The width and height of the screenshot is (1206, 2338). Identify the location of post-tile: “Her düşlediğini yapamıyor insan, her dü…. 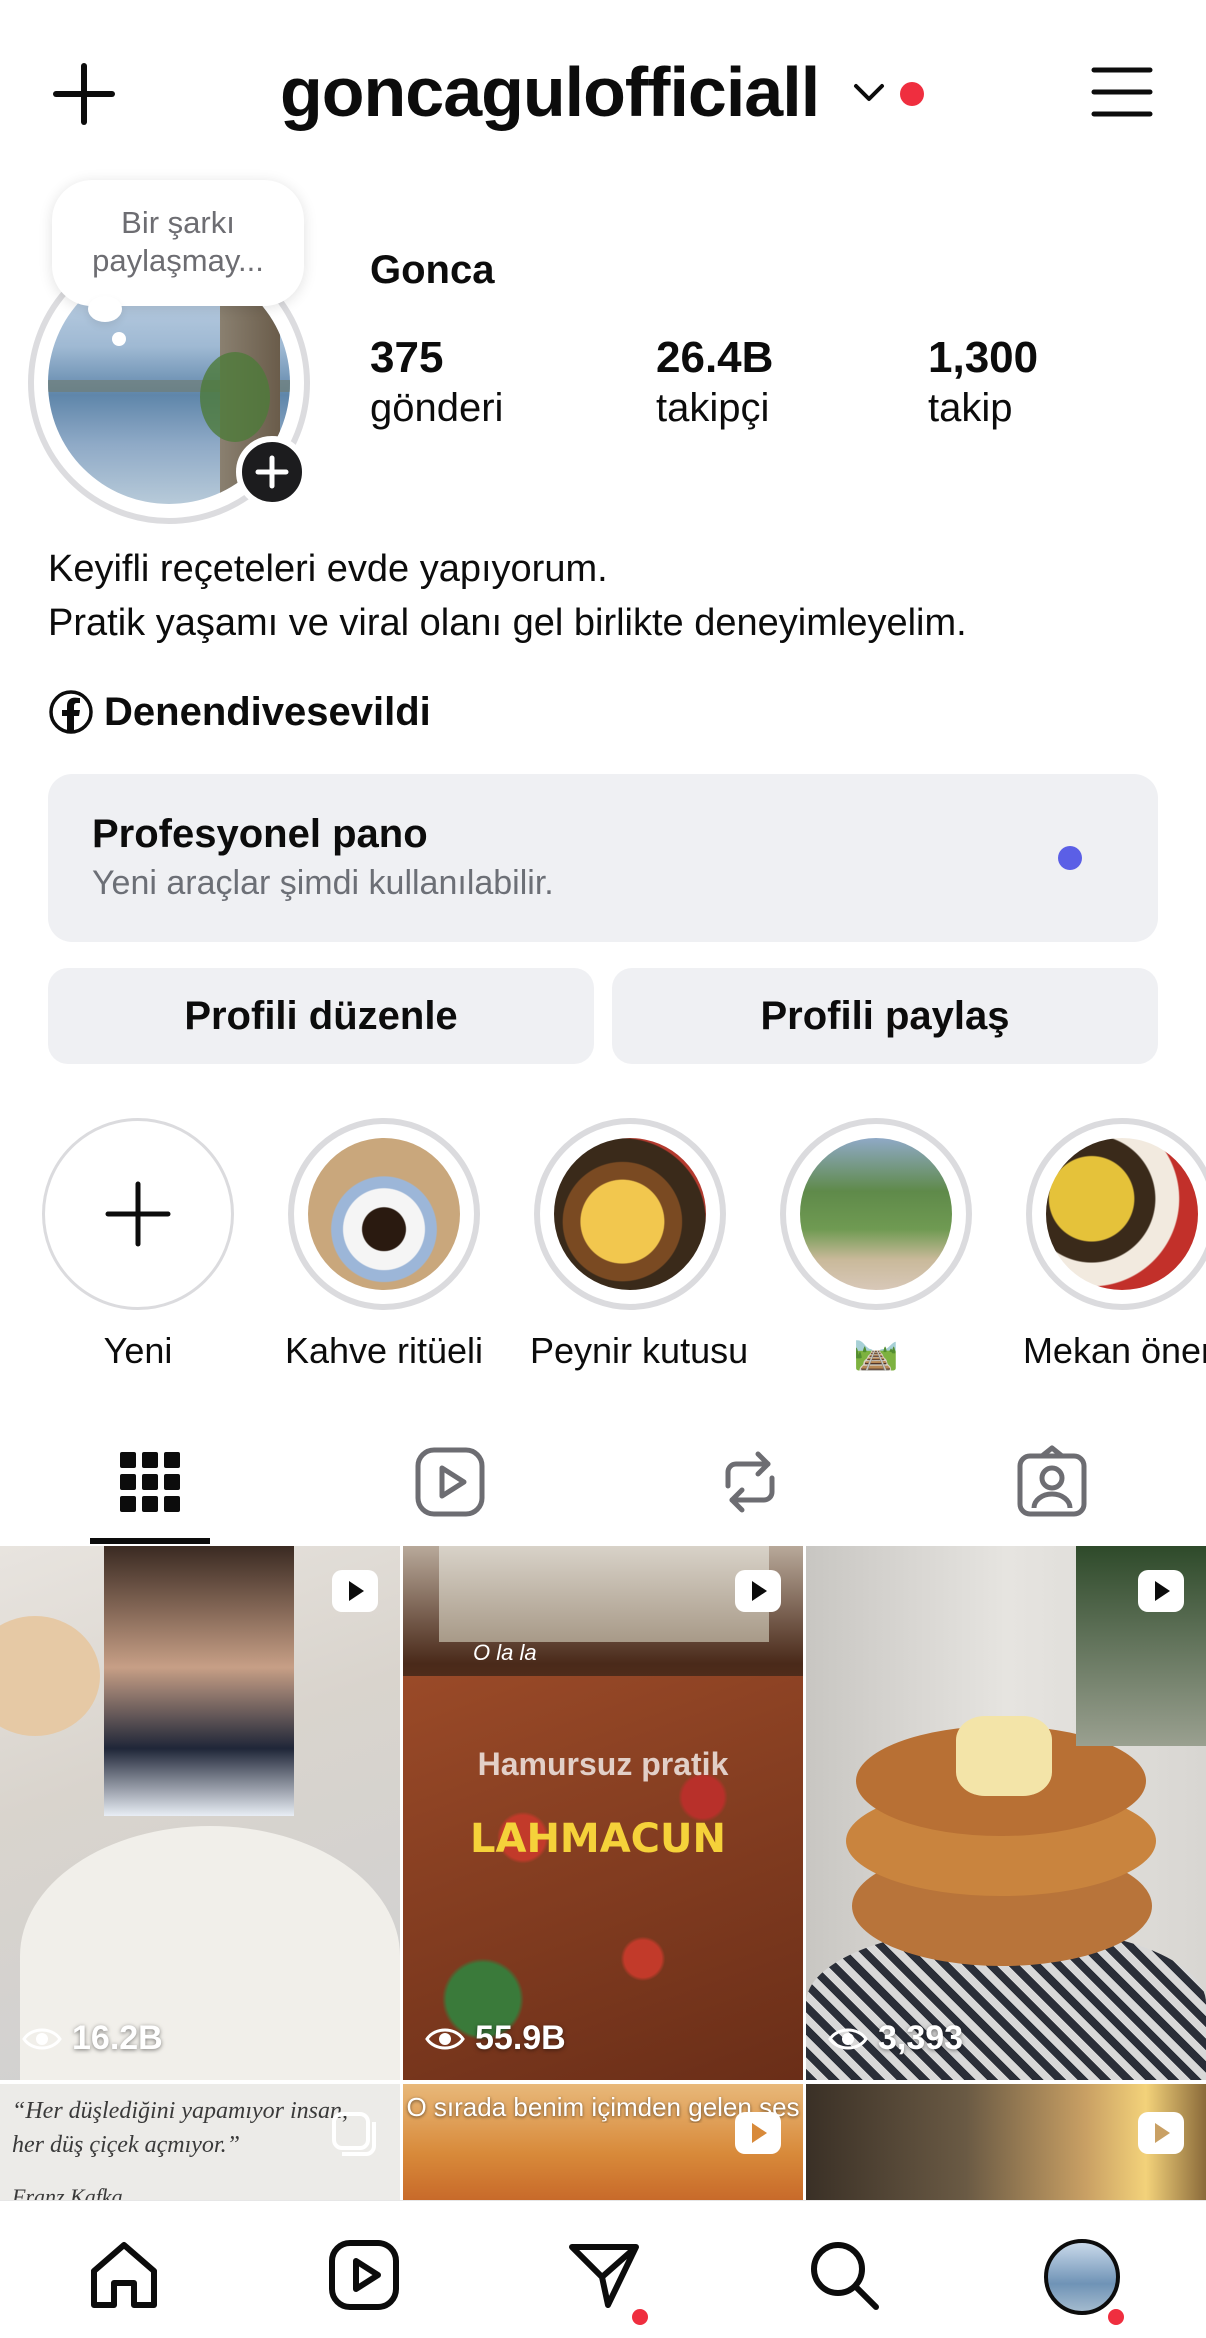
(200, 2142).